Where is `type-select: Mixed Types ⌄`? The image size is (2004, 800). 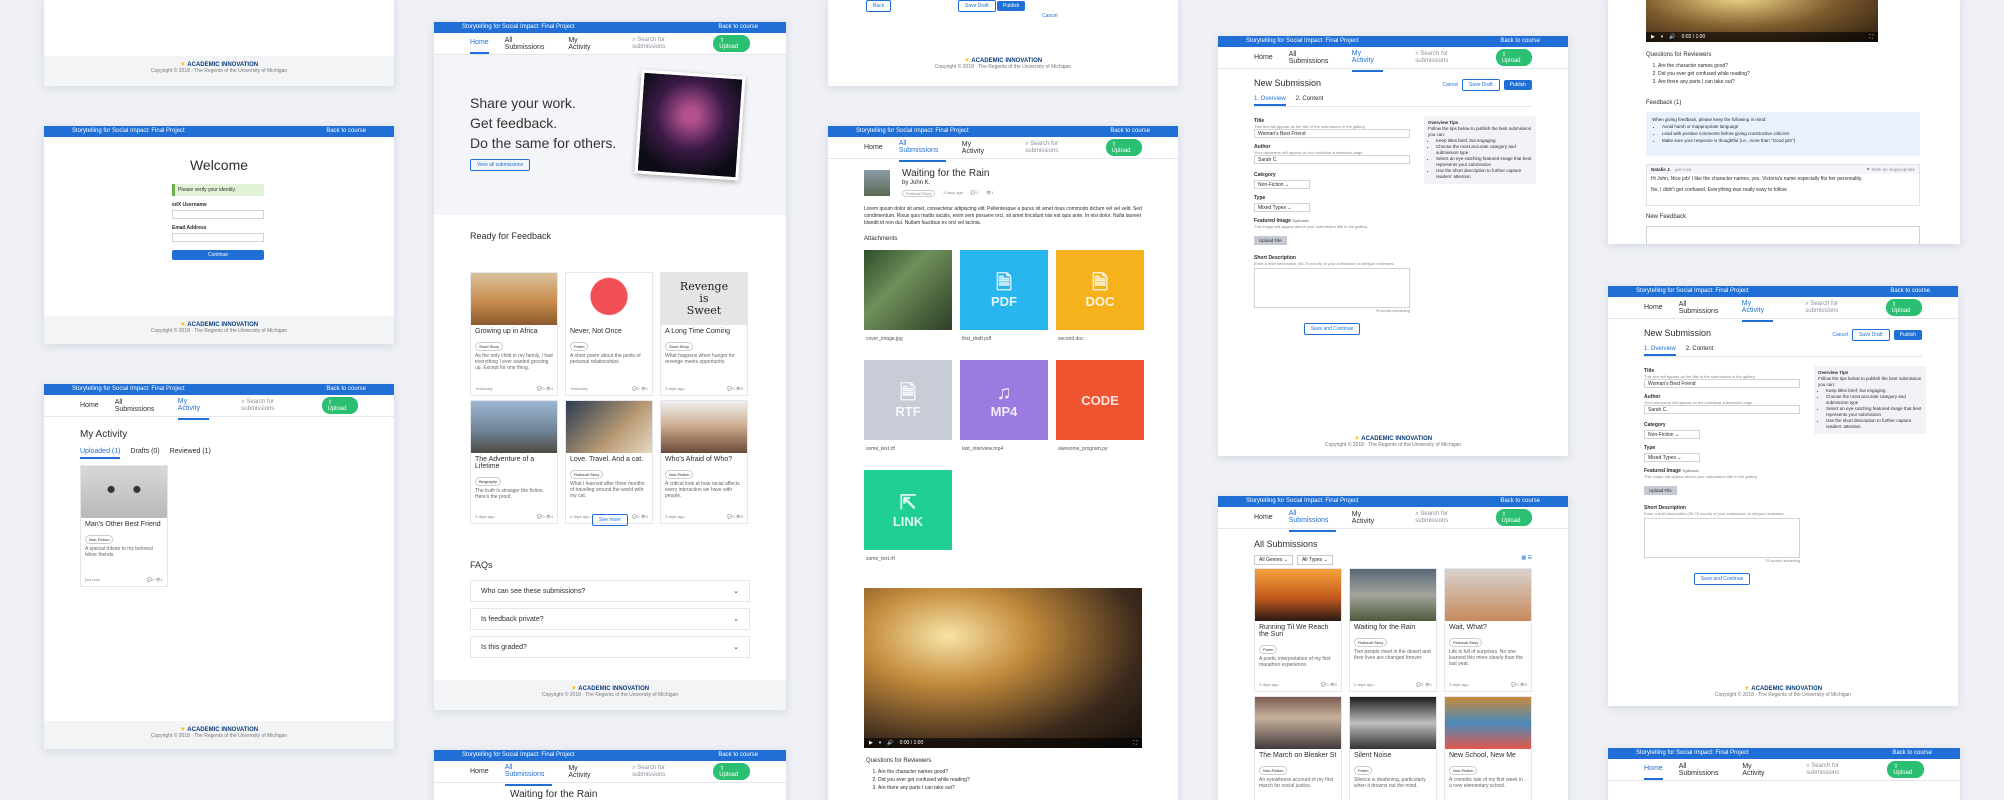 type-select: Mixed Types ⌄ is located at coordinates (1282, 207).